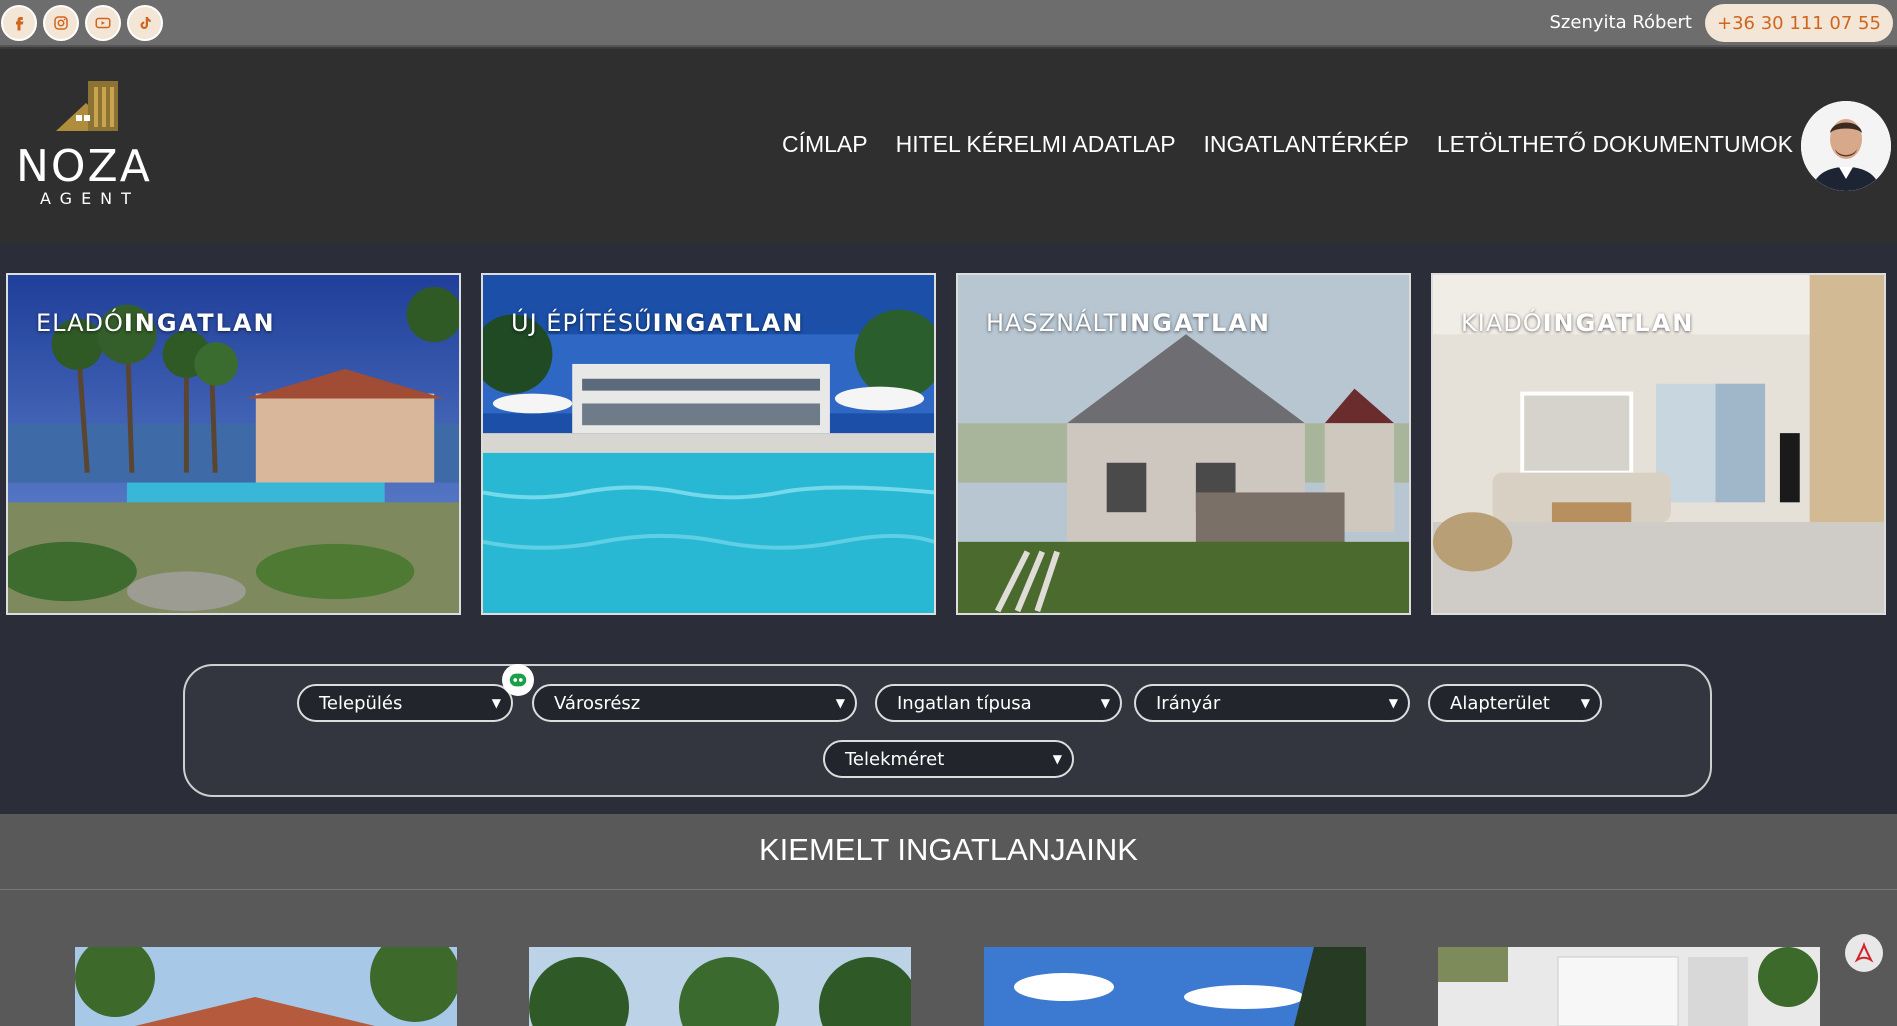 This screenshot has width=1897, height=1026. I want to click on select-ingatlan-tipusa: Ingatlan típusa ▼, so click(998, 703).